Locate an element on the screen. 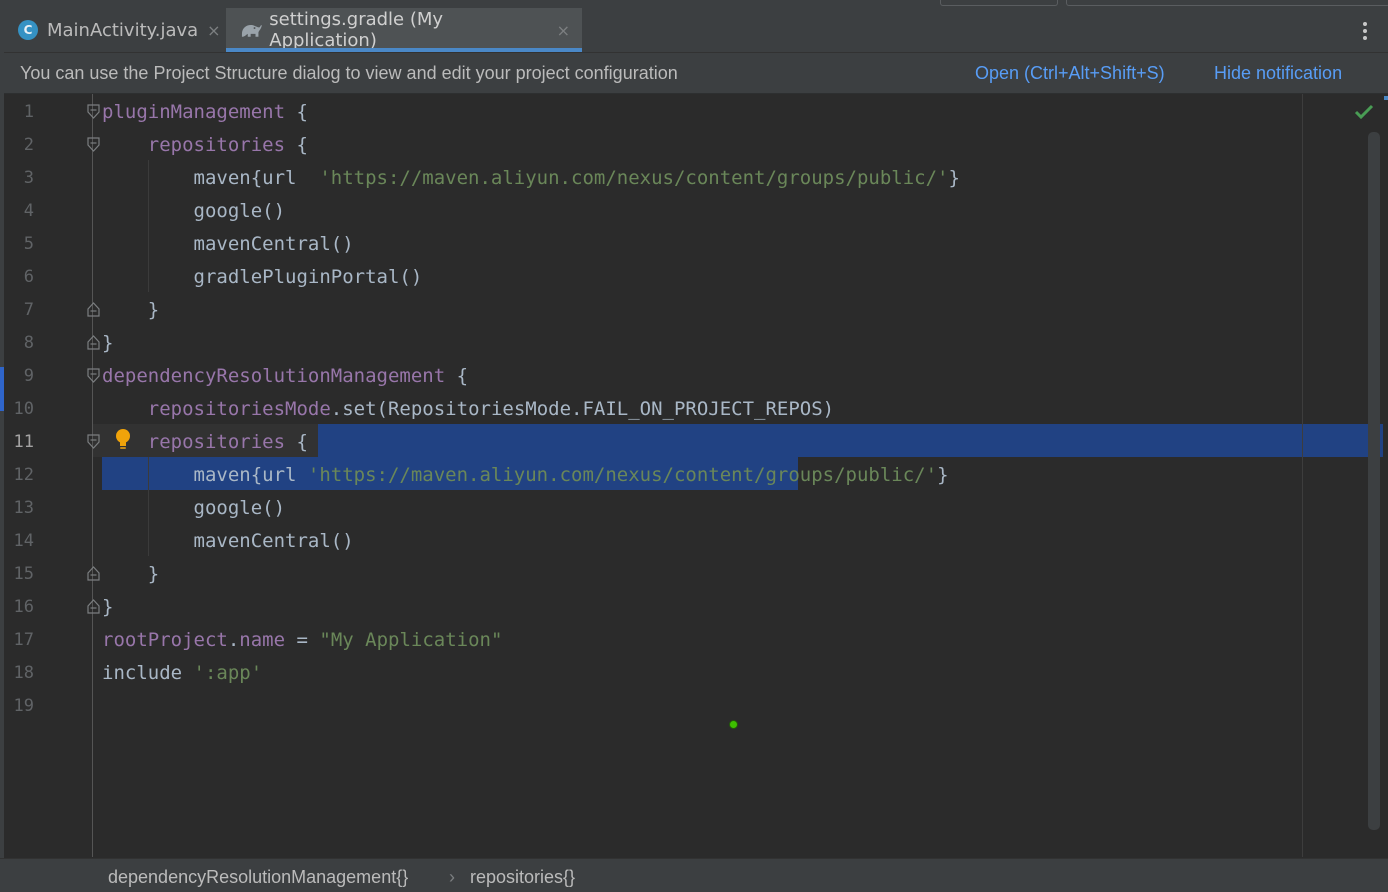 The image size is (1388, 892). breadcrumb-repositories: repositories{} is located at coordinates (522, 877).